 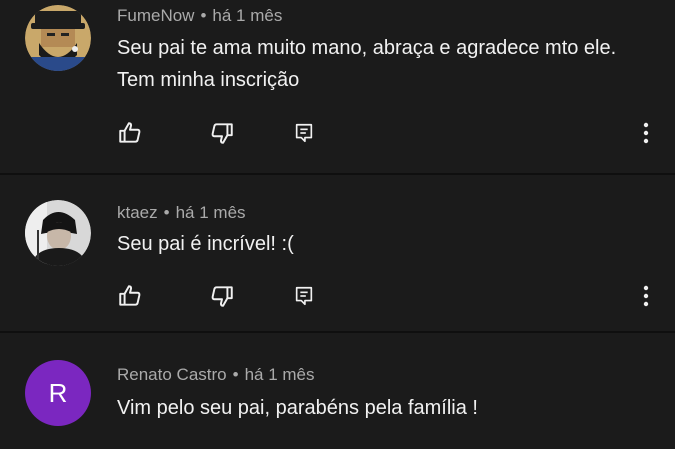 I want to click on comment-meta: Renato Castro • há 1 mês, so click(x=216, y=375).